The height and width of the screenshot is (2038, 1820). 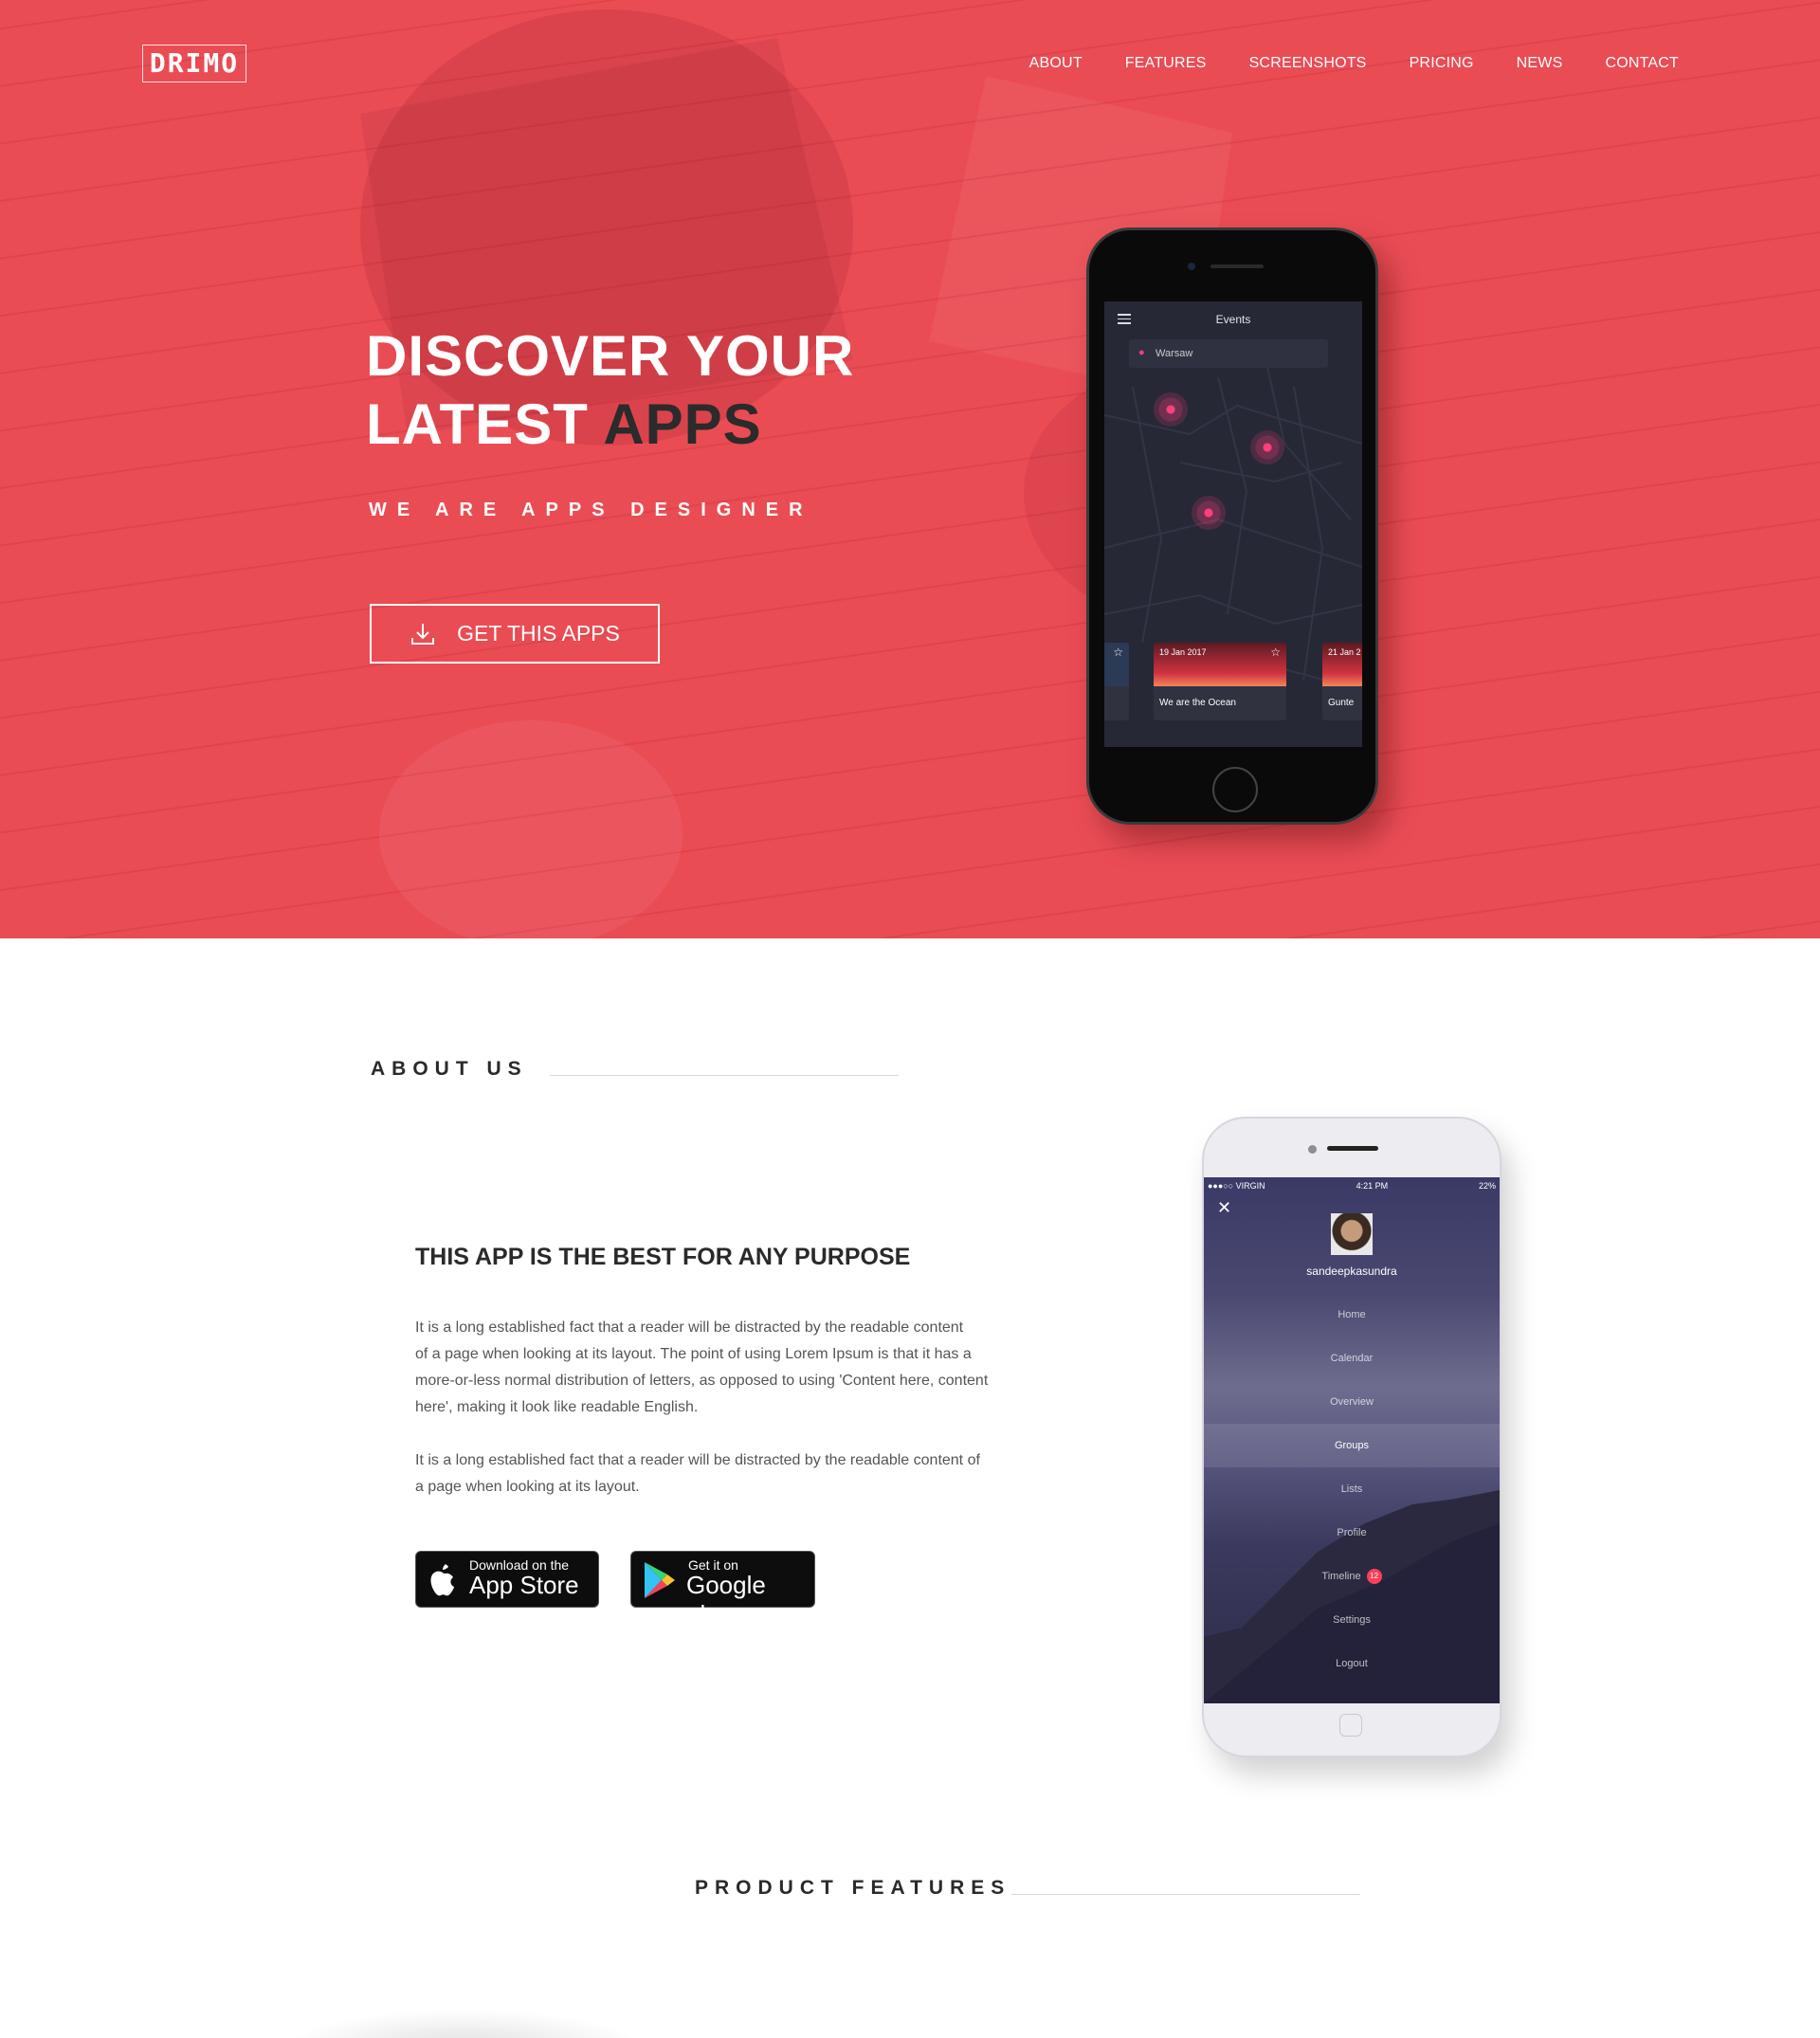 What do you see at coordinates (1352, 1358) in the screenshot?
I see `menu-item-calendar: Calendar` at bounding box center [1352, 1358].